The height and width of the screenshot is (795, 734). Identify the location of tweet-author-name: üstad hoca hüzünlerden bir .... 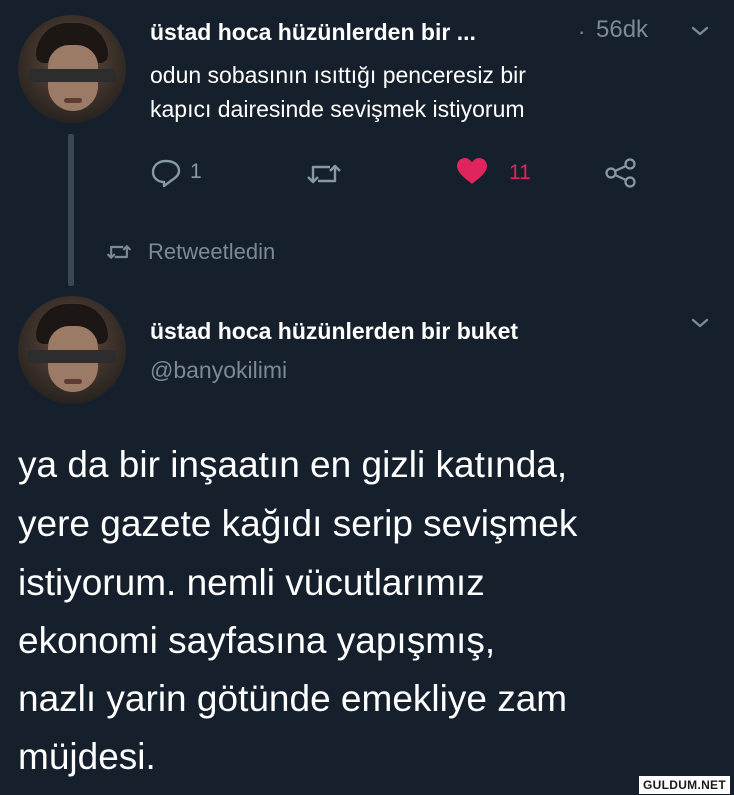
(313, 32).